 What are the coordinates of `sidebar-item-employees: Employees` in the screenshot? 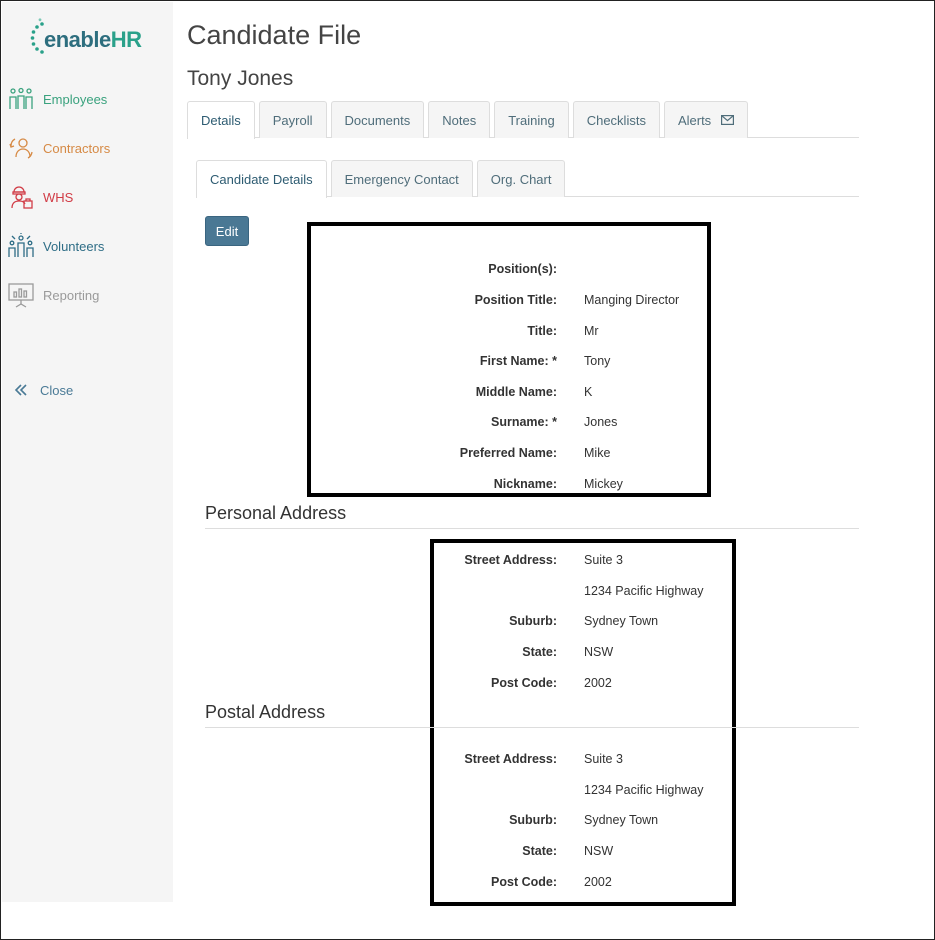 It's located at (87, 99).